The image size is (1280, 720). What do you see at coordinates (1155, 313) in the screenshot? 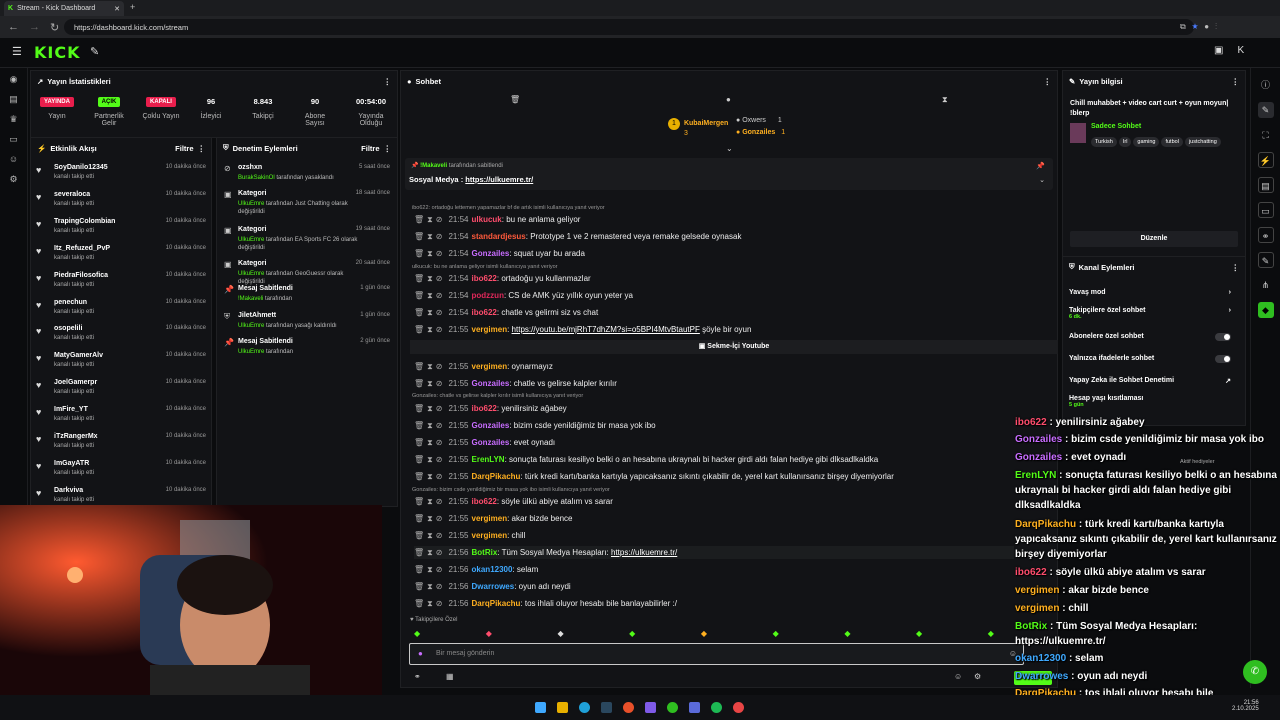
I see `followers-only-row: Takipçilere özel sohbet 6 dk. ›` at bounding box center [1155, 313].